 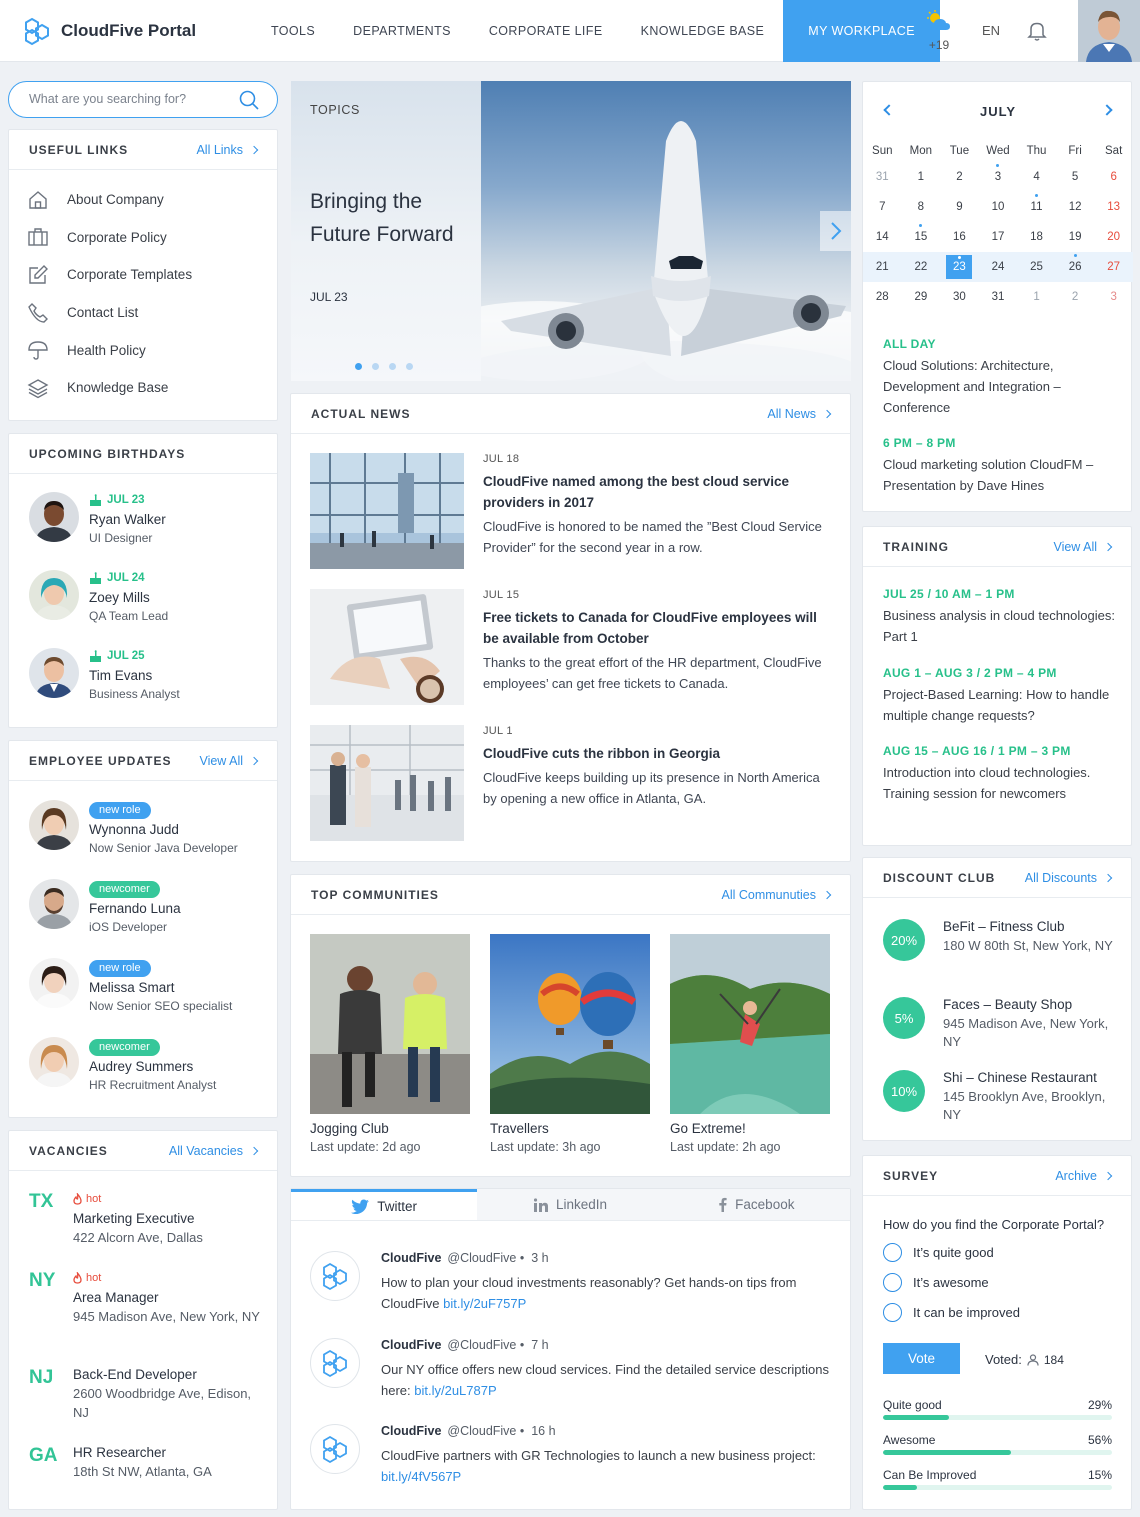 What do you see at coordinates (998, 237) in the screenshot?
I see `calendar-day: 17` at bounding box center [998, 237].